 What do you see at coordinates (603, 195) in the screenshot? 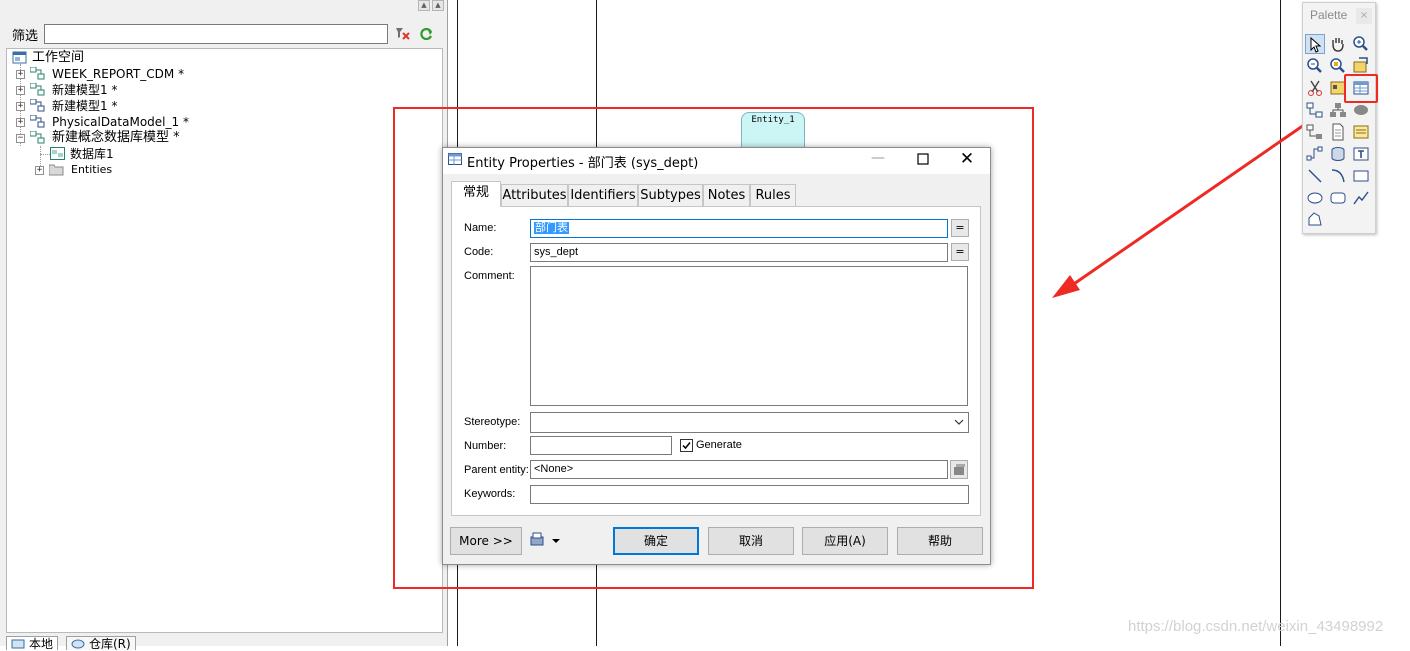
I see `tab-identifiers: Identifiers` at bounding box center [603, 195].